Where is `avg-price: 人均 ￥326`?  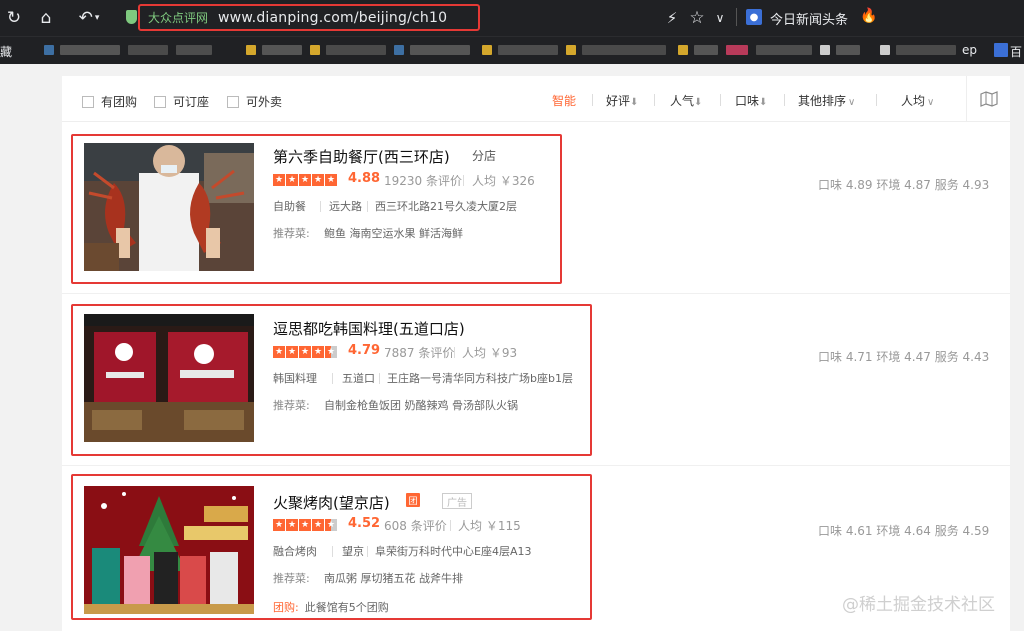 avg-price: 人均 ￥326 is located at coordinates (503, 181).